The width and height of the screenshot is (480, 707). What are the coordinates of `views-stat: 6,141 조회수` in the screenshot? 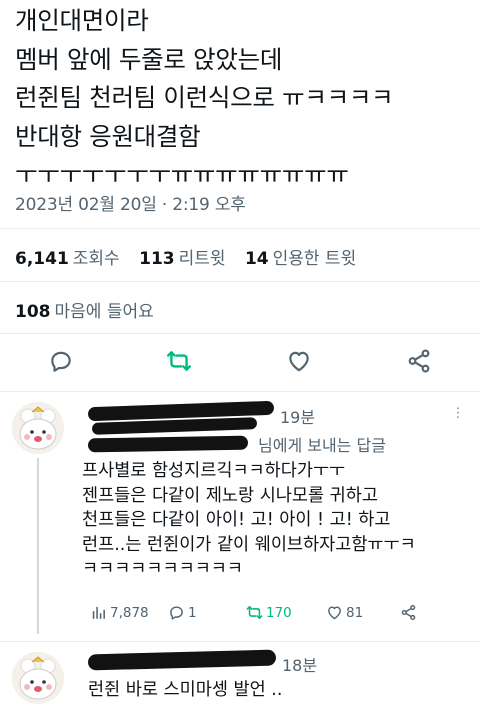 It's located at (67, 259).